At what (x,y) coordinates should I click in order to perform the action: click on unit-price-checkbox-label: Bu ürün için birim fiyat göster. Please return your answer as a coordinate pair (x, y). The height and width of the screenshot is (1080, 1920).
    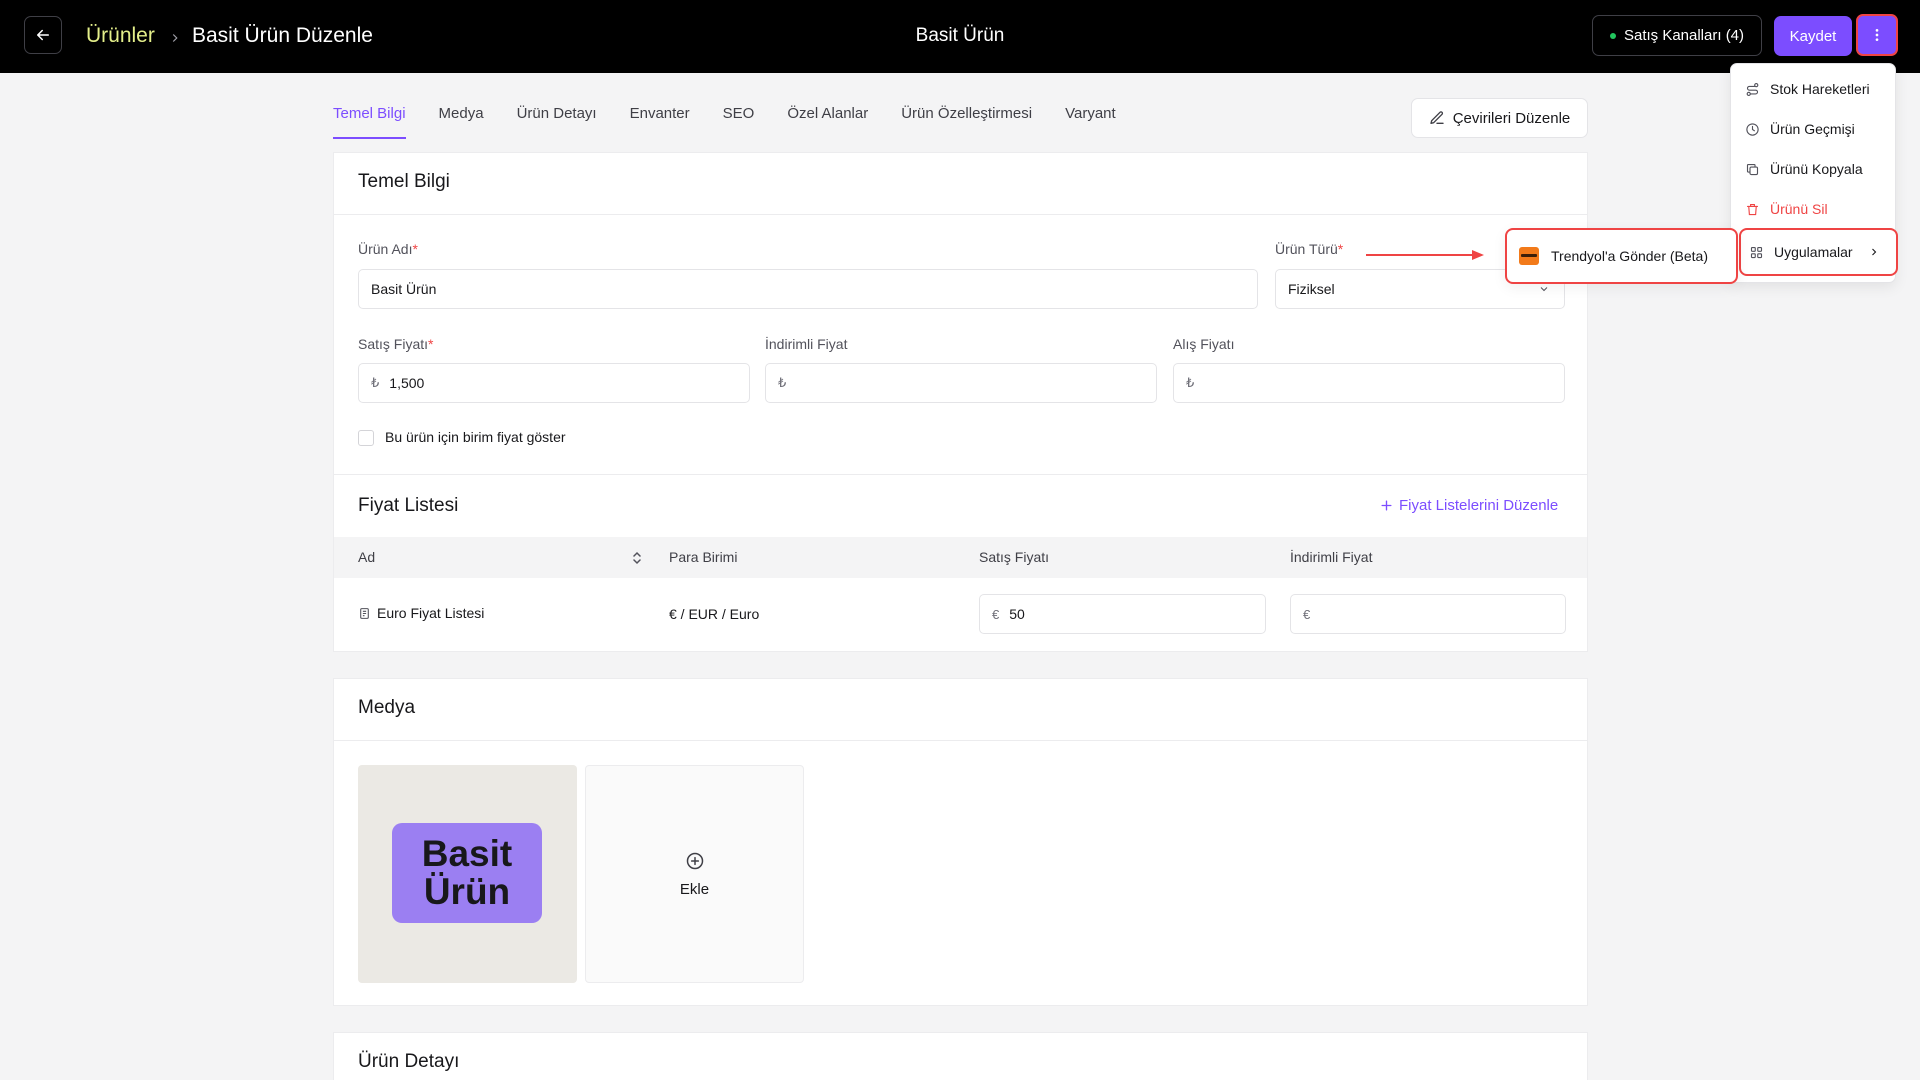
    Looking at the image, I should click on (475, 437).